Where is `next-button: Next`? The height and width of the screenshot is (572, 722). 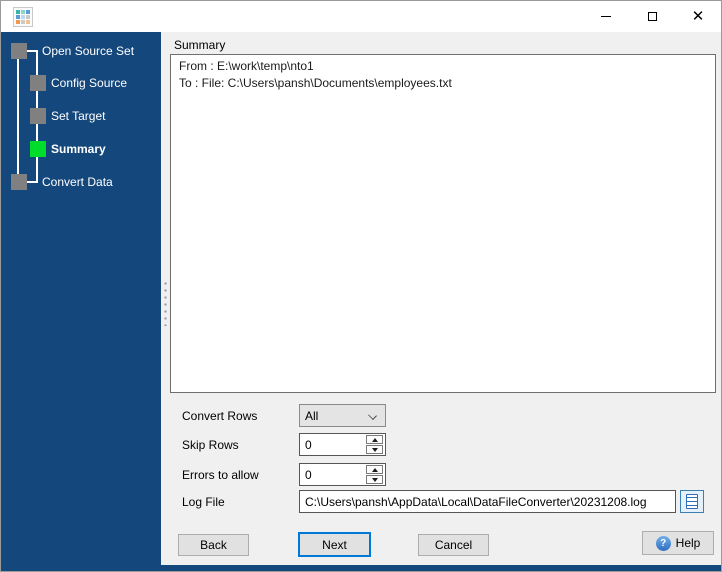
next-button: Next is located at coordinates (334, 544).